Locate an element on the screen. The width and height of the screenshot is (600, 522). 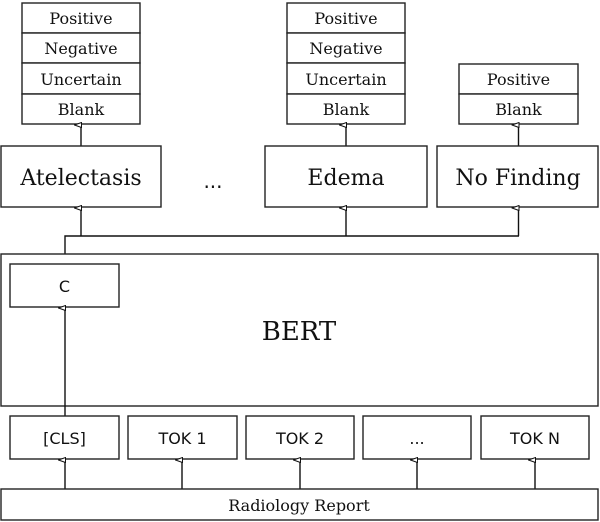
token-label: TOK N is located at coordinates (534, 438).